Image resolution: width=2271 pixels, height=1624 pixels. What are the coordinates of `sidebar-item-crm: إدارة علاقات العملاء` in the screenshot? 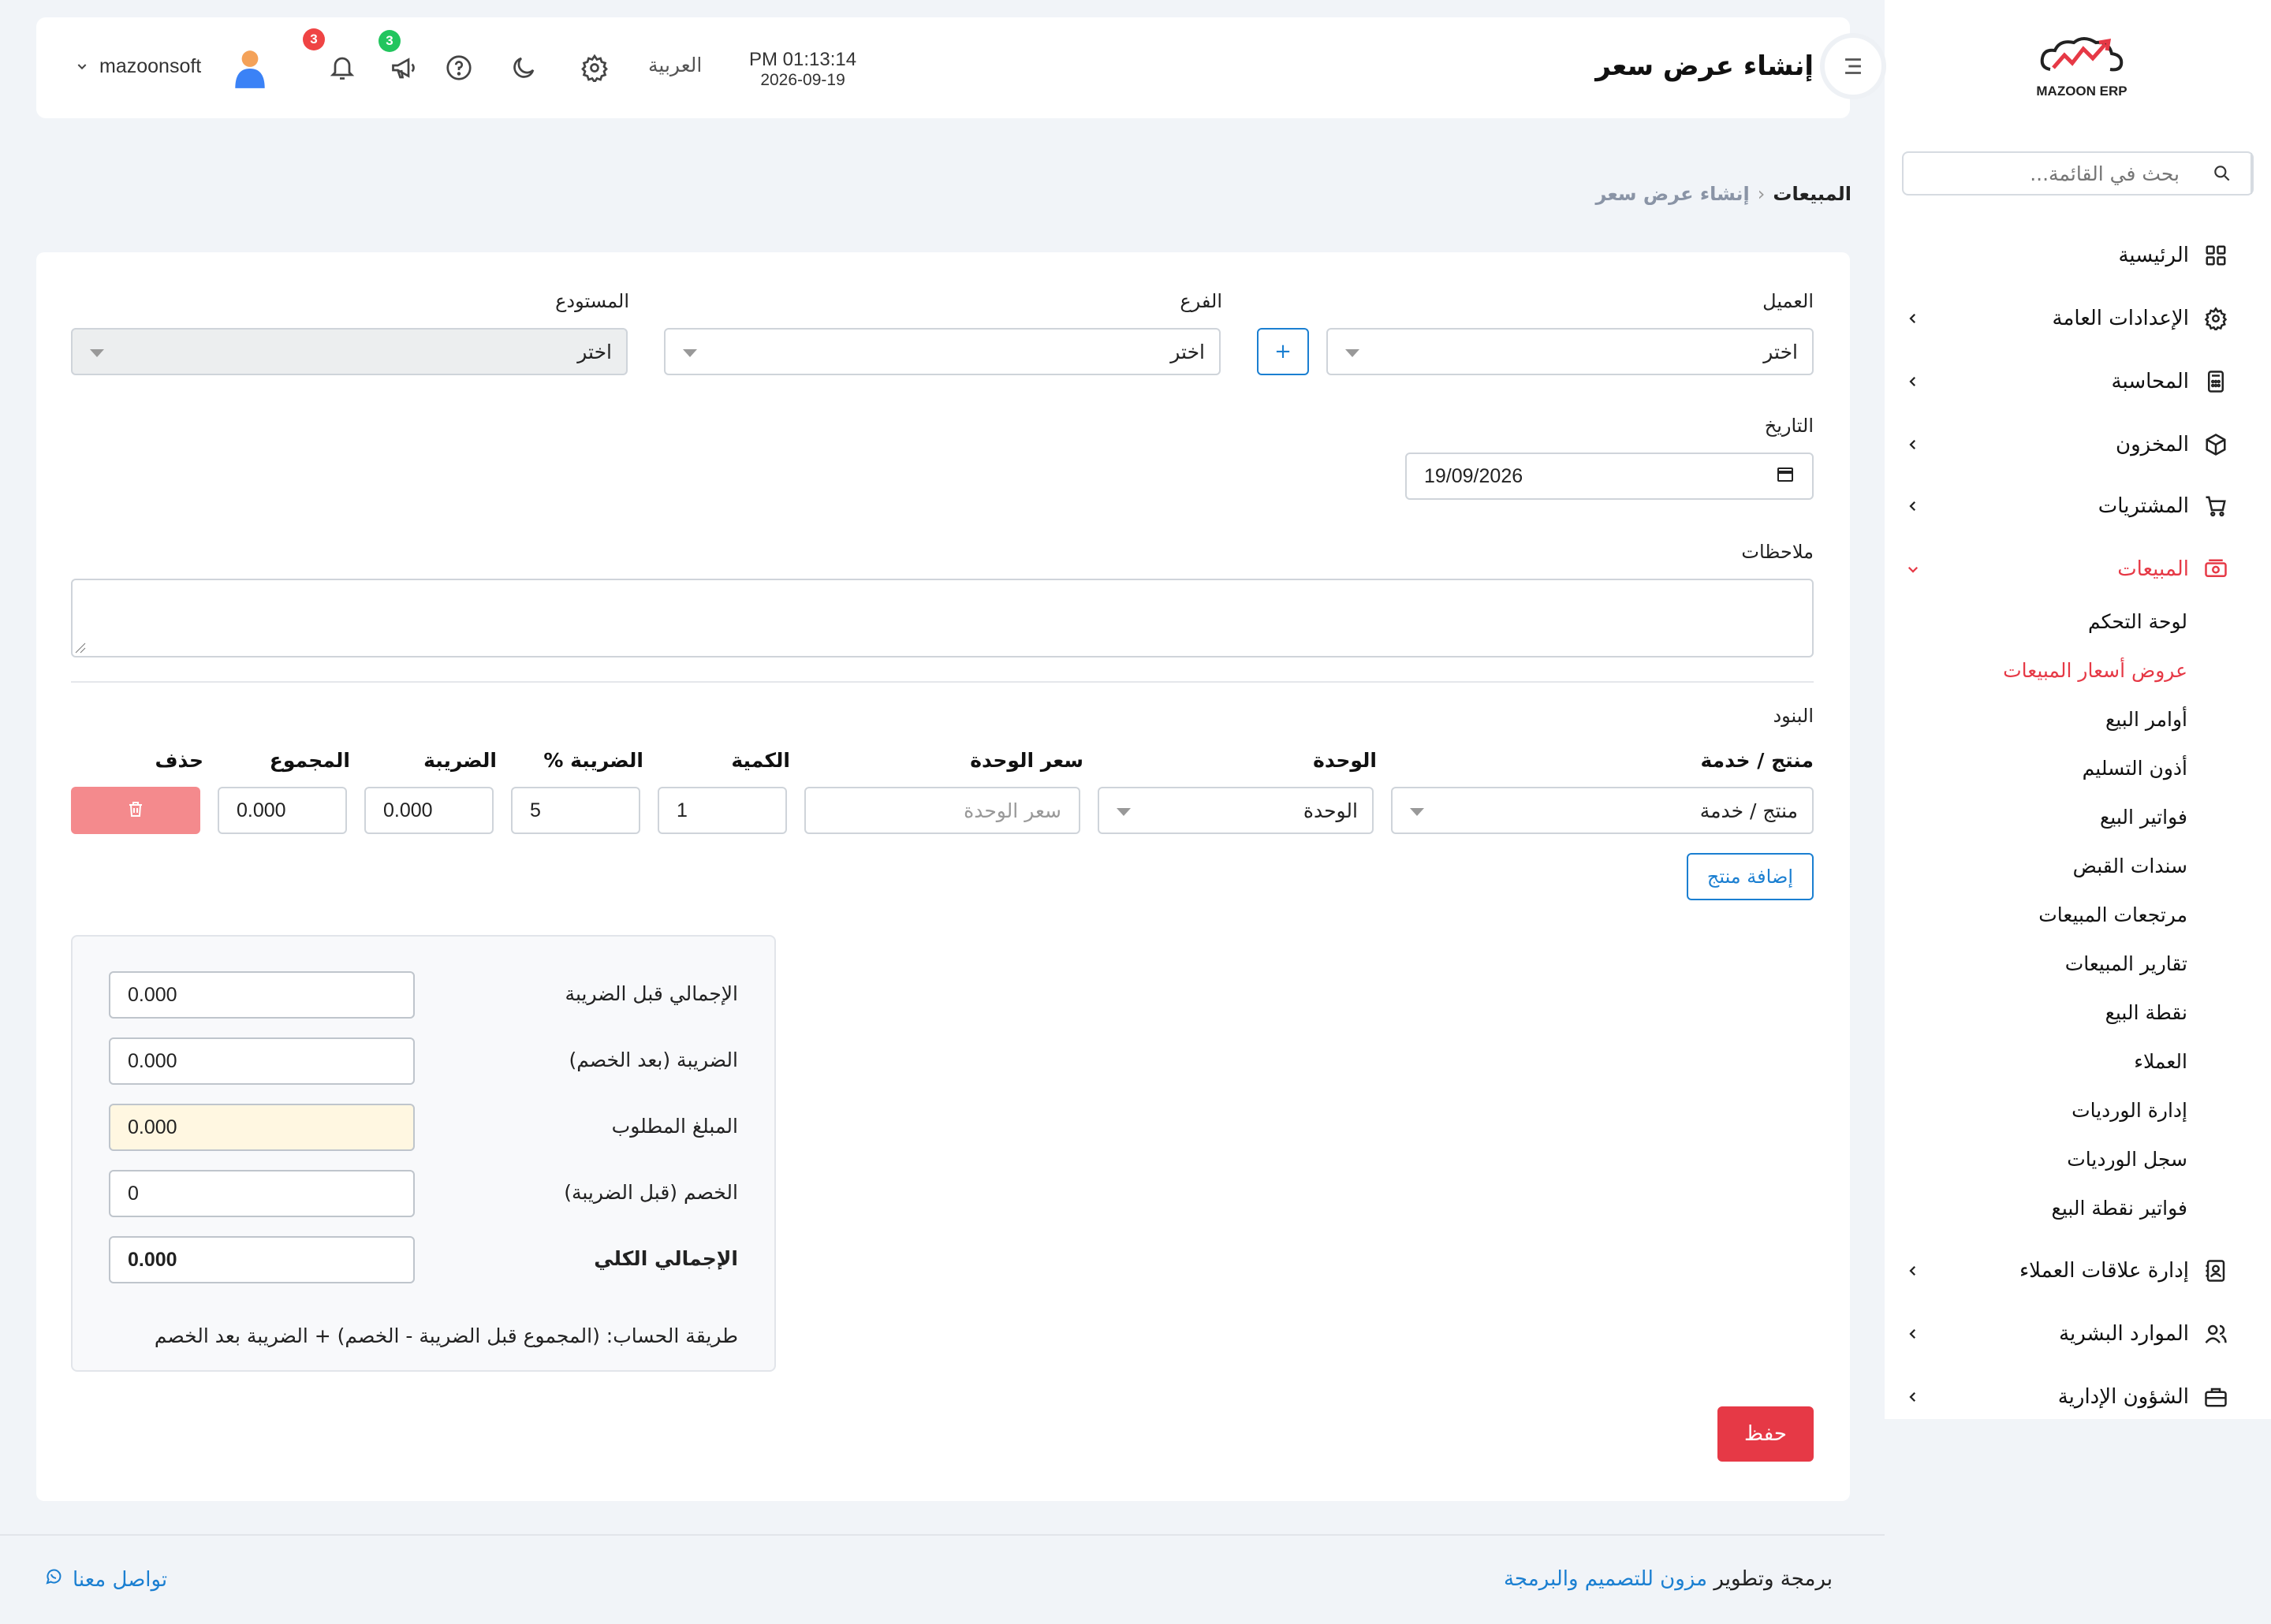 It's located at (2062, 1271).